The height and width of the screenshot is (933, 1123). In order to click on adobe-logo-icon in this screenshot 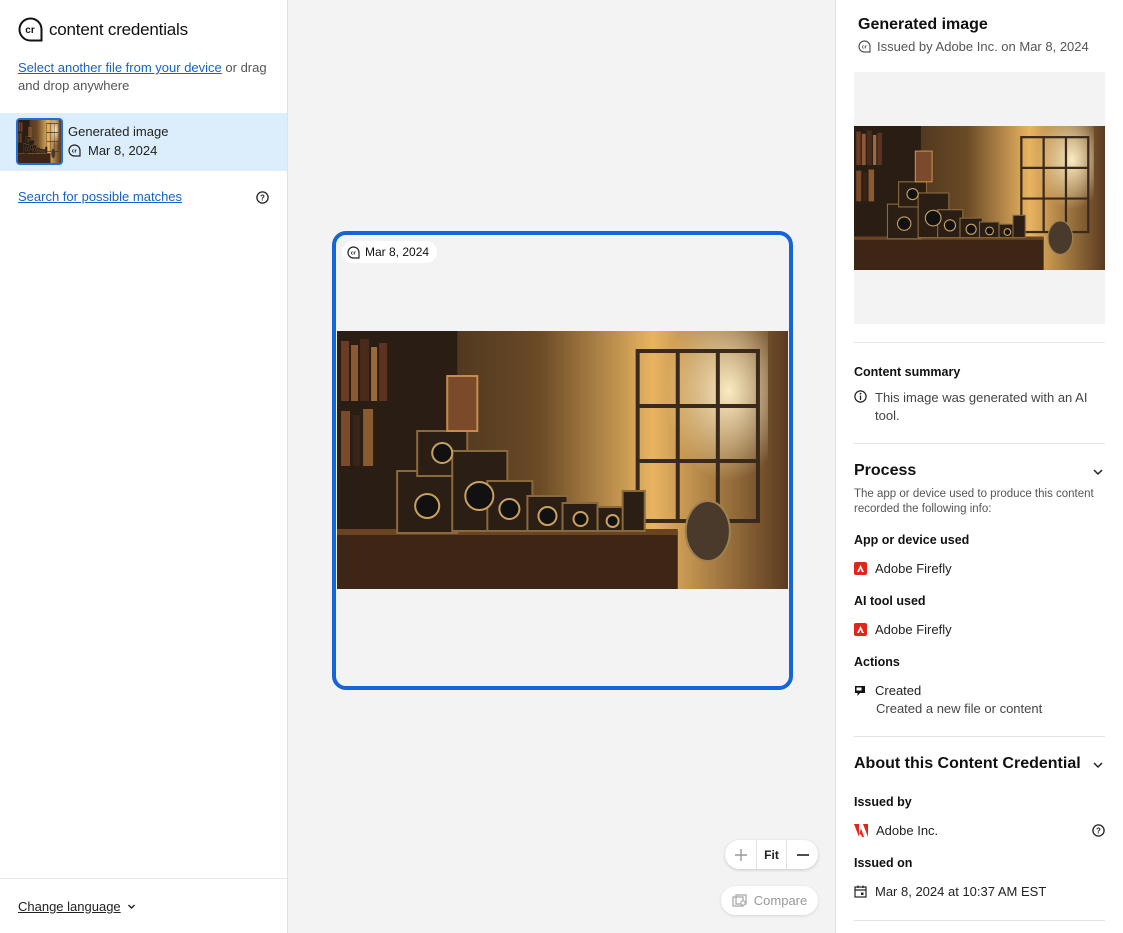, I will do `click(861, 830)`.